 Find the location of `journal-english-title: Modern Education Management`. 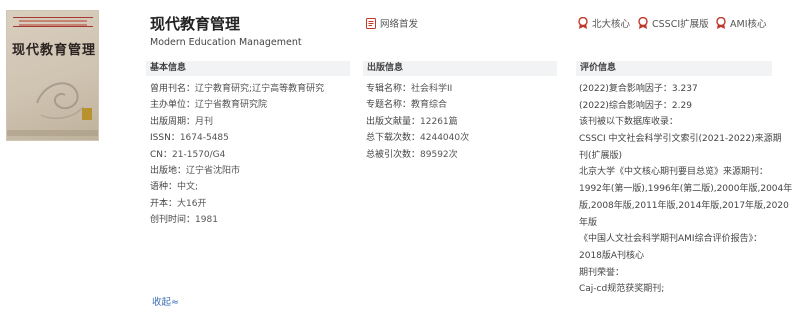

journal-english-title: Modern Education Management is located at coordinates (226, 42).